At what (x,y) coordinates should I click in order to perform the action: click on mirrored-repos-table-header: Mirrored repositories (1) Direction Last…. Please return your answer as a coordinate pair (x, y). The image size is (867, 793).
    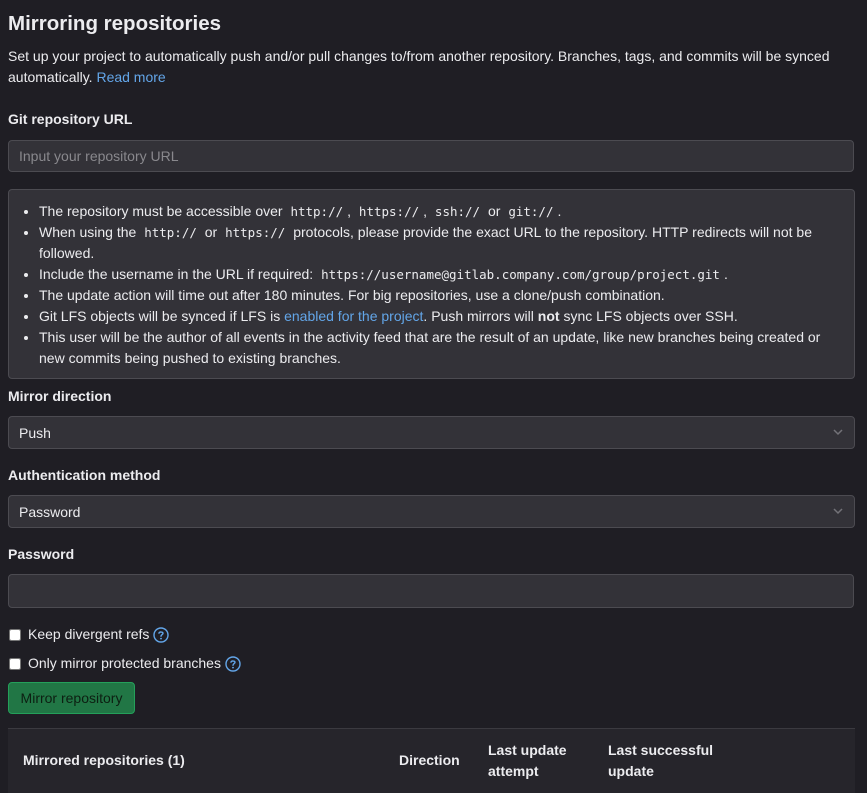
    Looking at the image, I should click on (431, 760).